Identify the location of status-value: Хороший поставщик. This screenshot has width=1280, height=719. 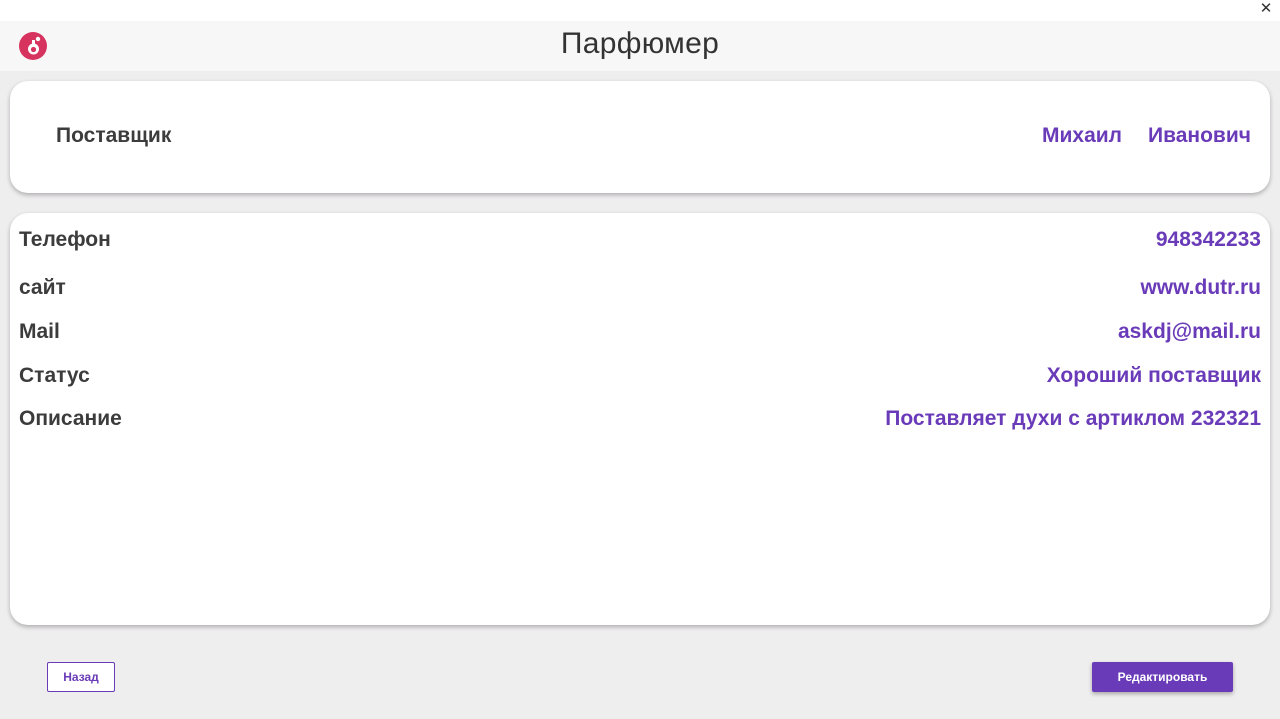
(1153, 375).